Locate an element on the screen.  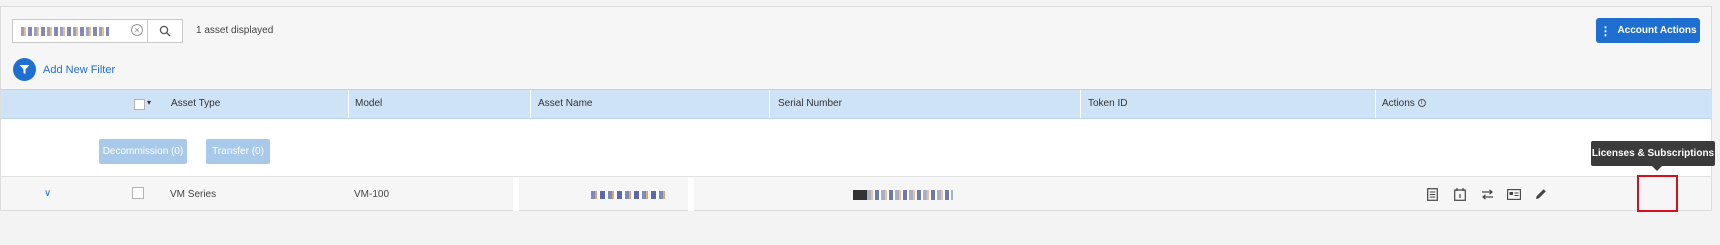
search-button is located at coordinates (165, 31).